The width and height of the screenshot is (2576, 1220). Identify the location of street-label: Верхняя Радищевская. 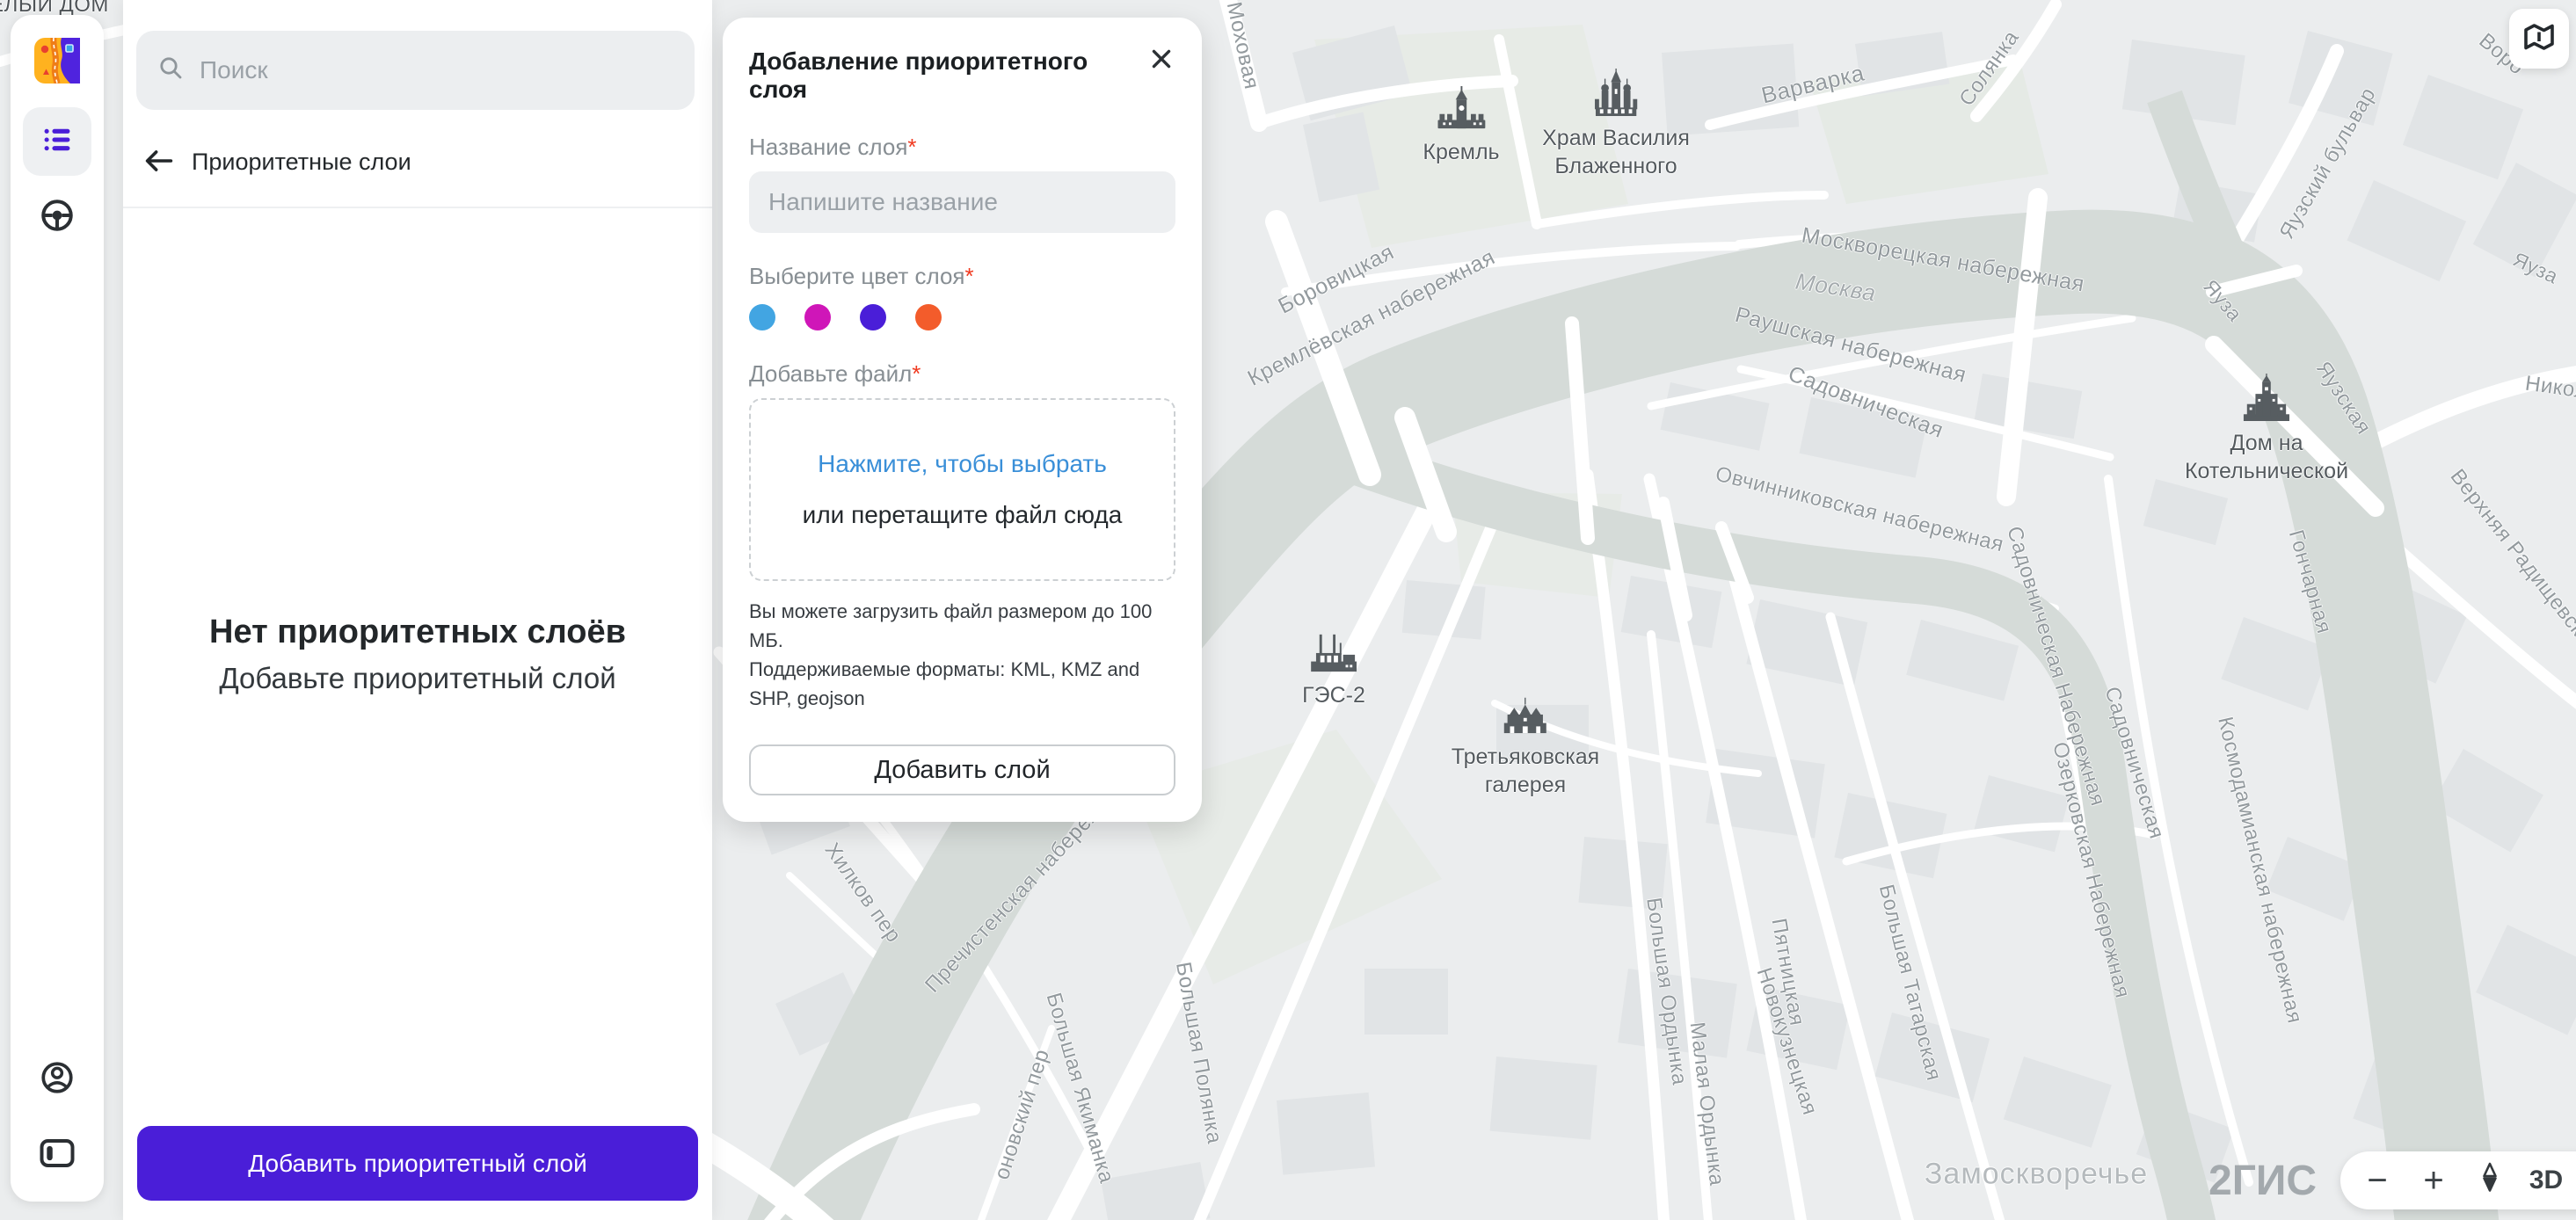
(2510, 562).